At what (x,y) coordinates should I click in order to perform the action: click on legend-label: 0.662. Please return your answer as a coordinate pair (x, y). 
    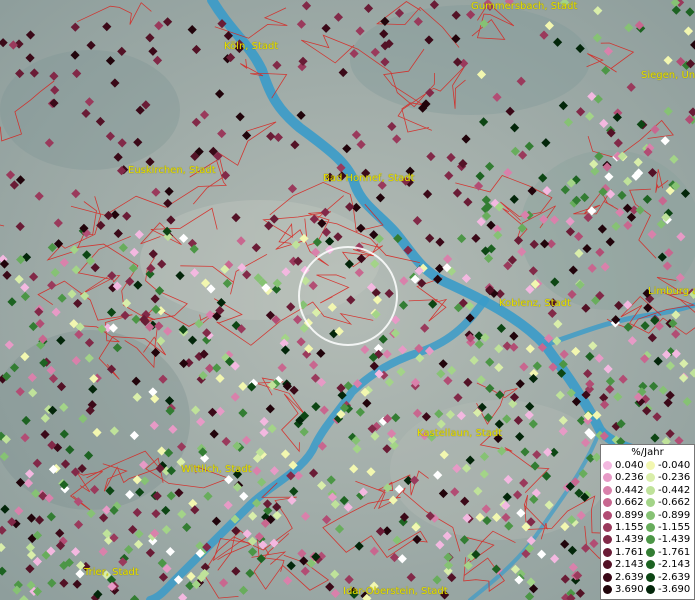
    Looking at the image, I should click on (629, 503).